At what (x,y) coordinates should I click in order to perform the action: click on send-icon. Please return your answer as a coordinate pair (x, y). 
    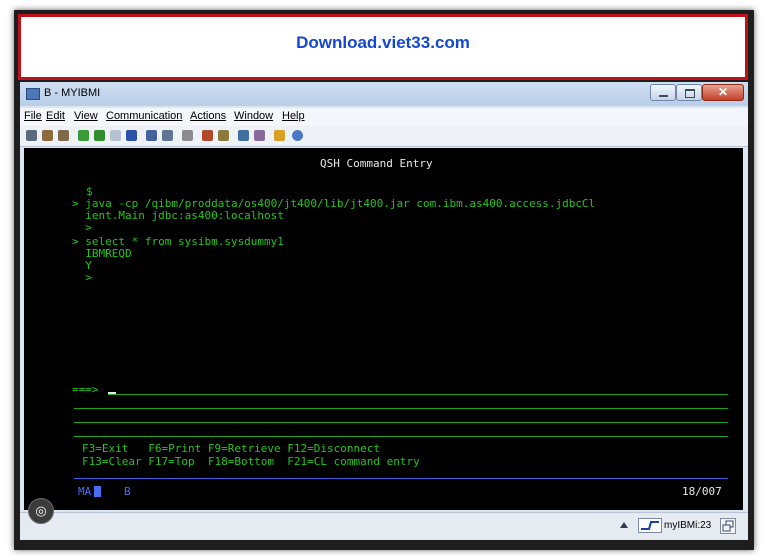
    Looking at the image, I should click on (83, 135).